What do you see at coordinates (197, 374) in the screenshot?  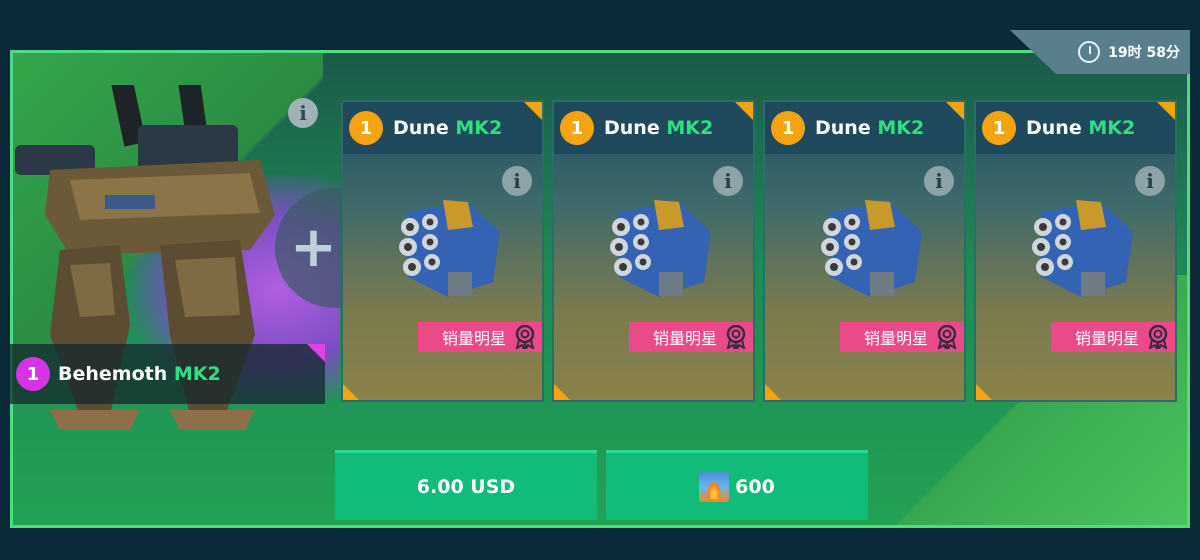 I see `robot-mk: MK2` at bounding box center [197, 374].